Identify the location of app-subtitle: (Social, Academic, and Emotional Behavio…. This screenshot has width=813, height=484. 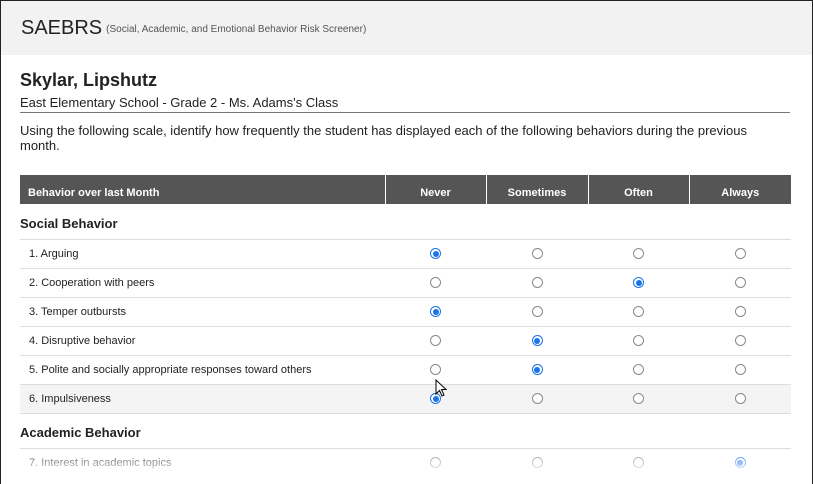
(236, 29).